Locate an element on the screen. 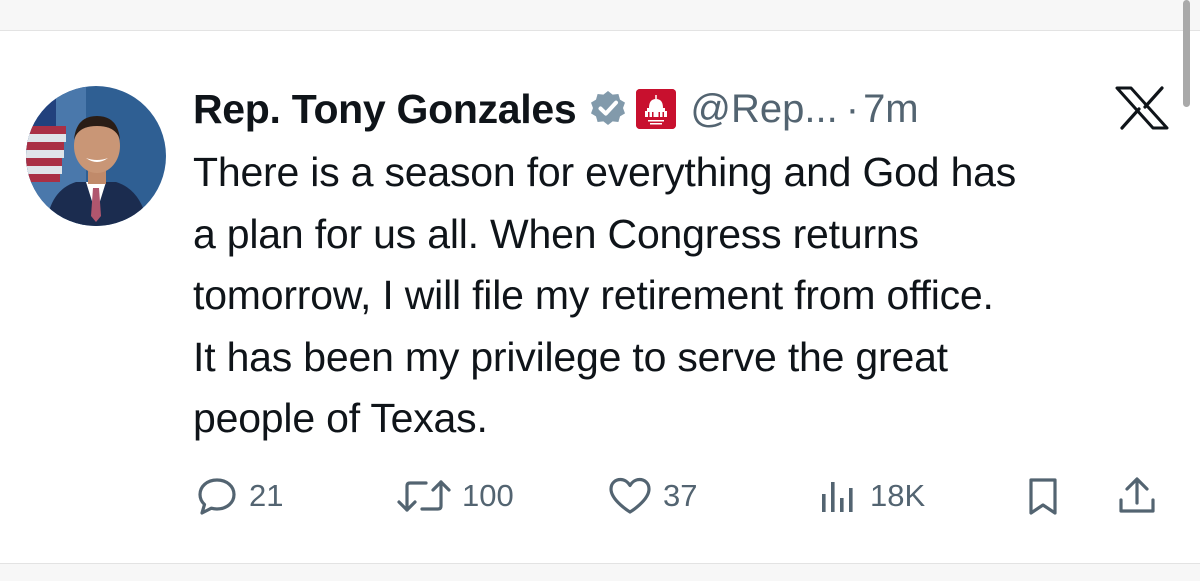 The width and height of the screenshot is (1200, 581). timestamp: 7m is located at coordinates (891, 109).